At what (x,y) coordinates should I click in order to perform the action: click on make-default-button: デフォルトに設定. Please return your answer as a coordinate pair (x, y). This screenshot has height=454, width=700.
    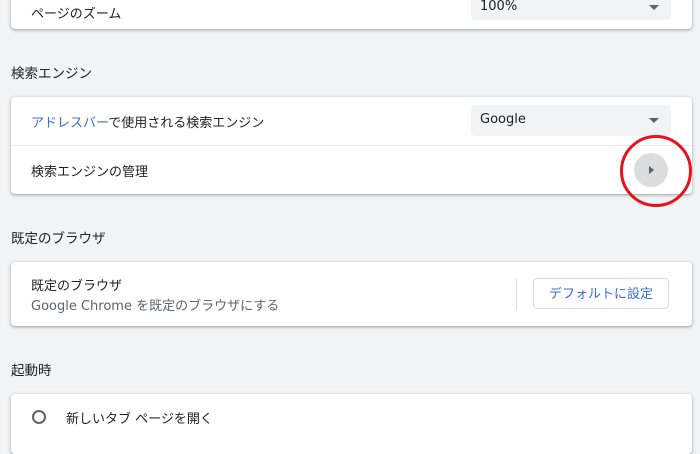
    Looking at the image, I should click on (601, 293).